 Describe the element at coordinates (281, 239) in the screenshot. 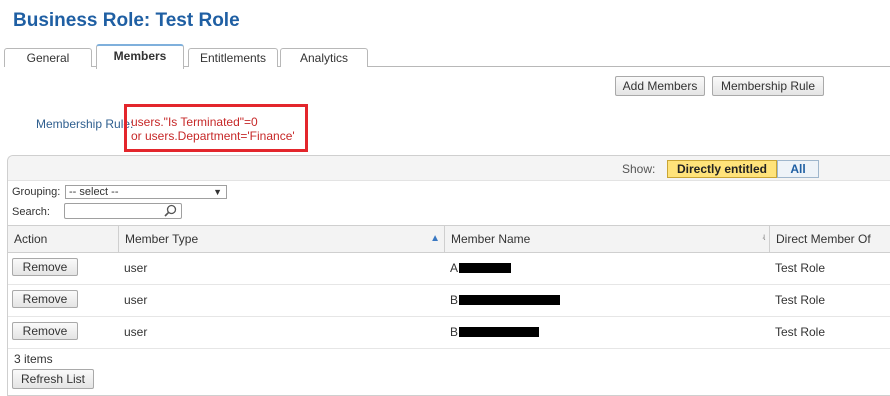

I see `column-member-type: Member Type ▲` at that location.